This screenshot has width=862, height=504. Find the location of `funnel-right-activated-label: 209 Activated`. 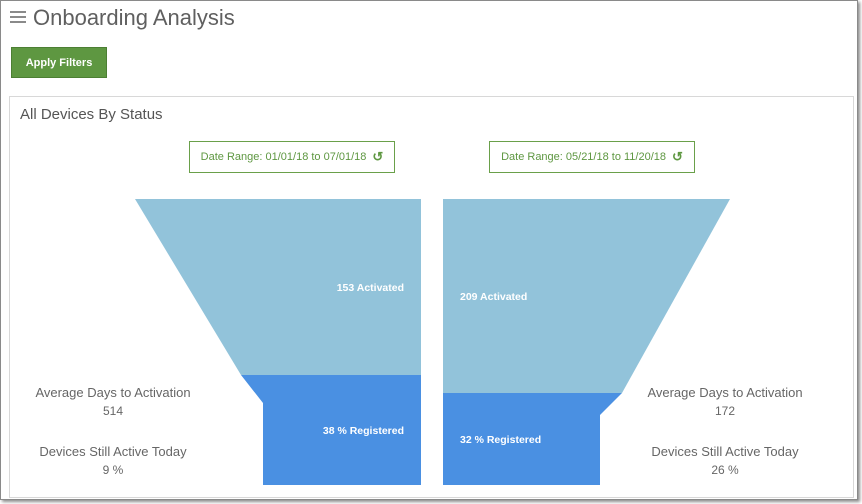

funnel-right-activated-label: 209 Activated is located at coordinates (493, 297).